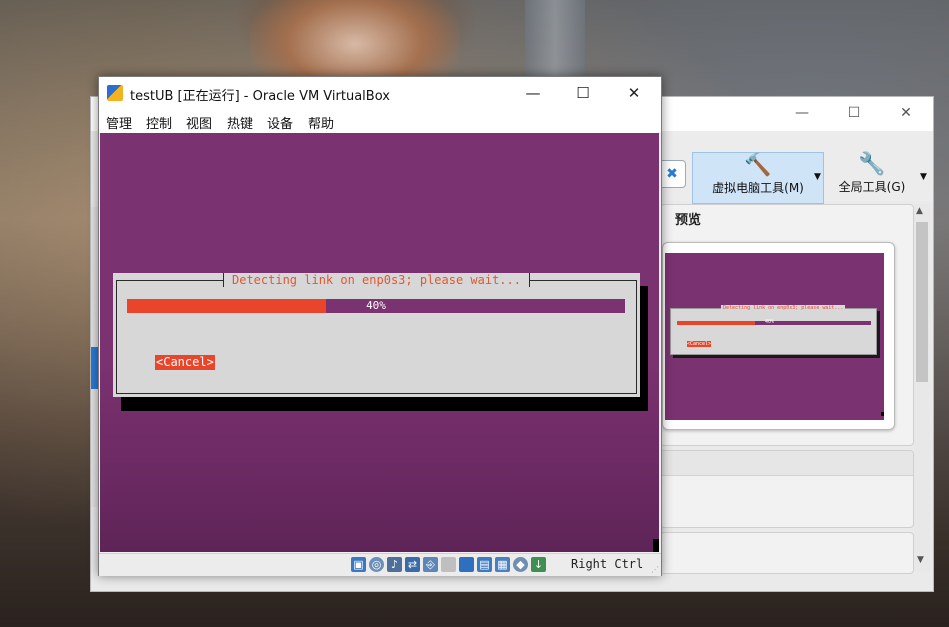 This screenshot has height=627, width=949. I want to click on dialog-border, so click(376, 337).